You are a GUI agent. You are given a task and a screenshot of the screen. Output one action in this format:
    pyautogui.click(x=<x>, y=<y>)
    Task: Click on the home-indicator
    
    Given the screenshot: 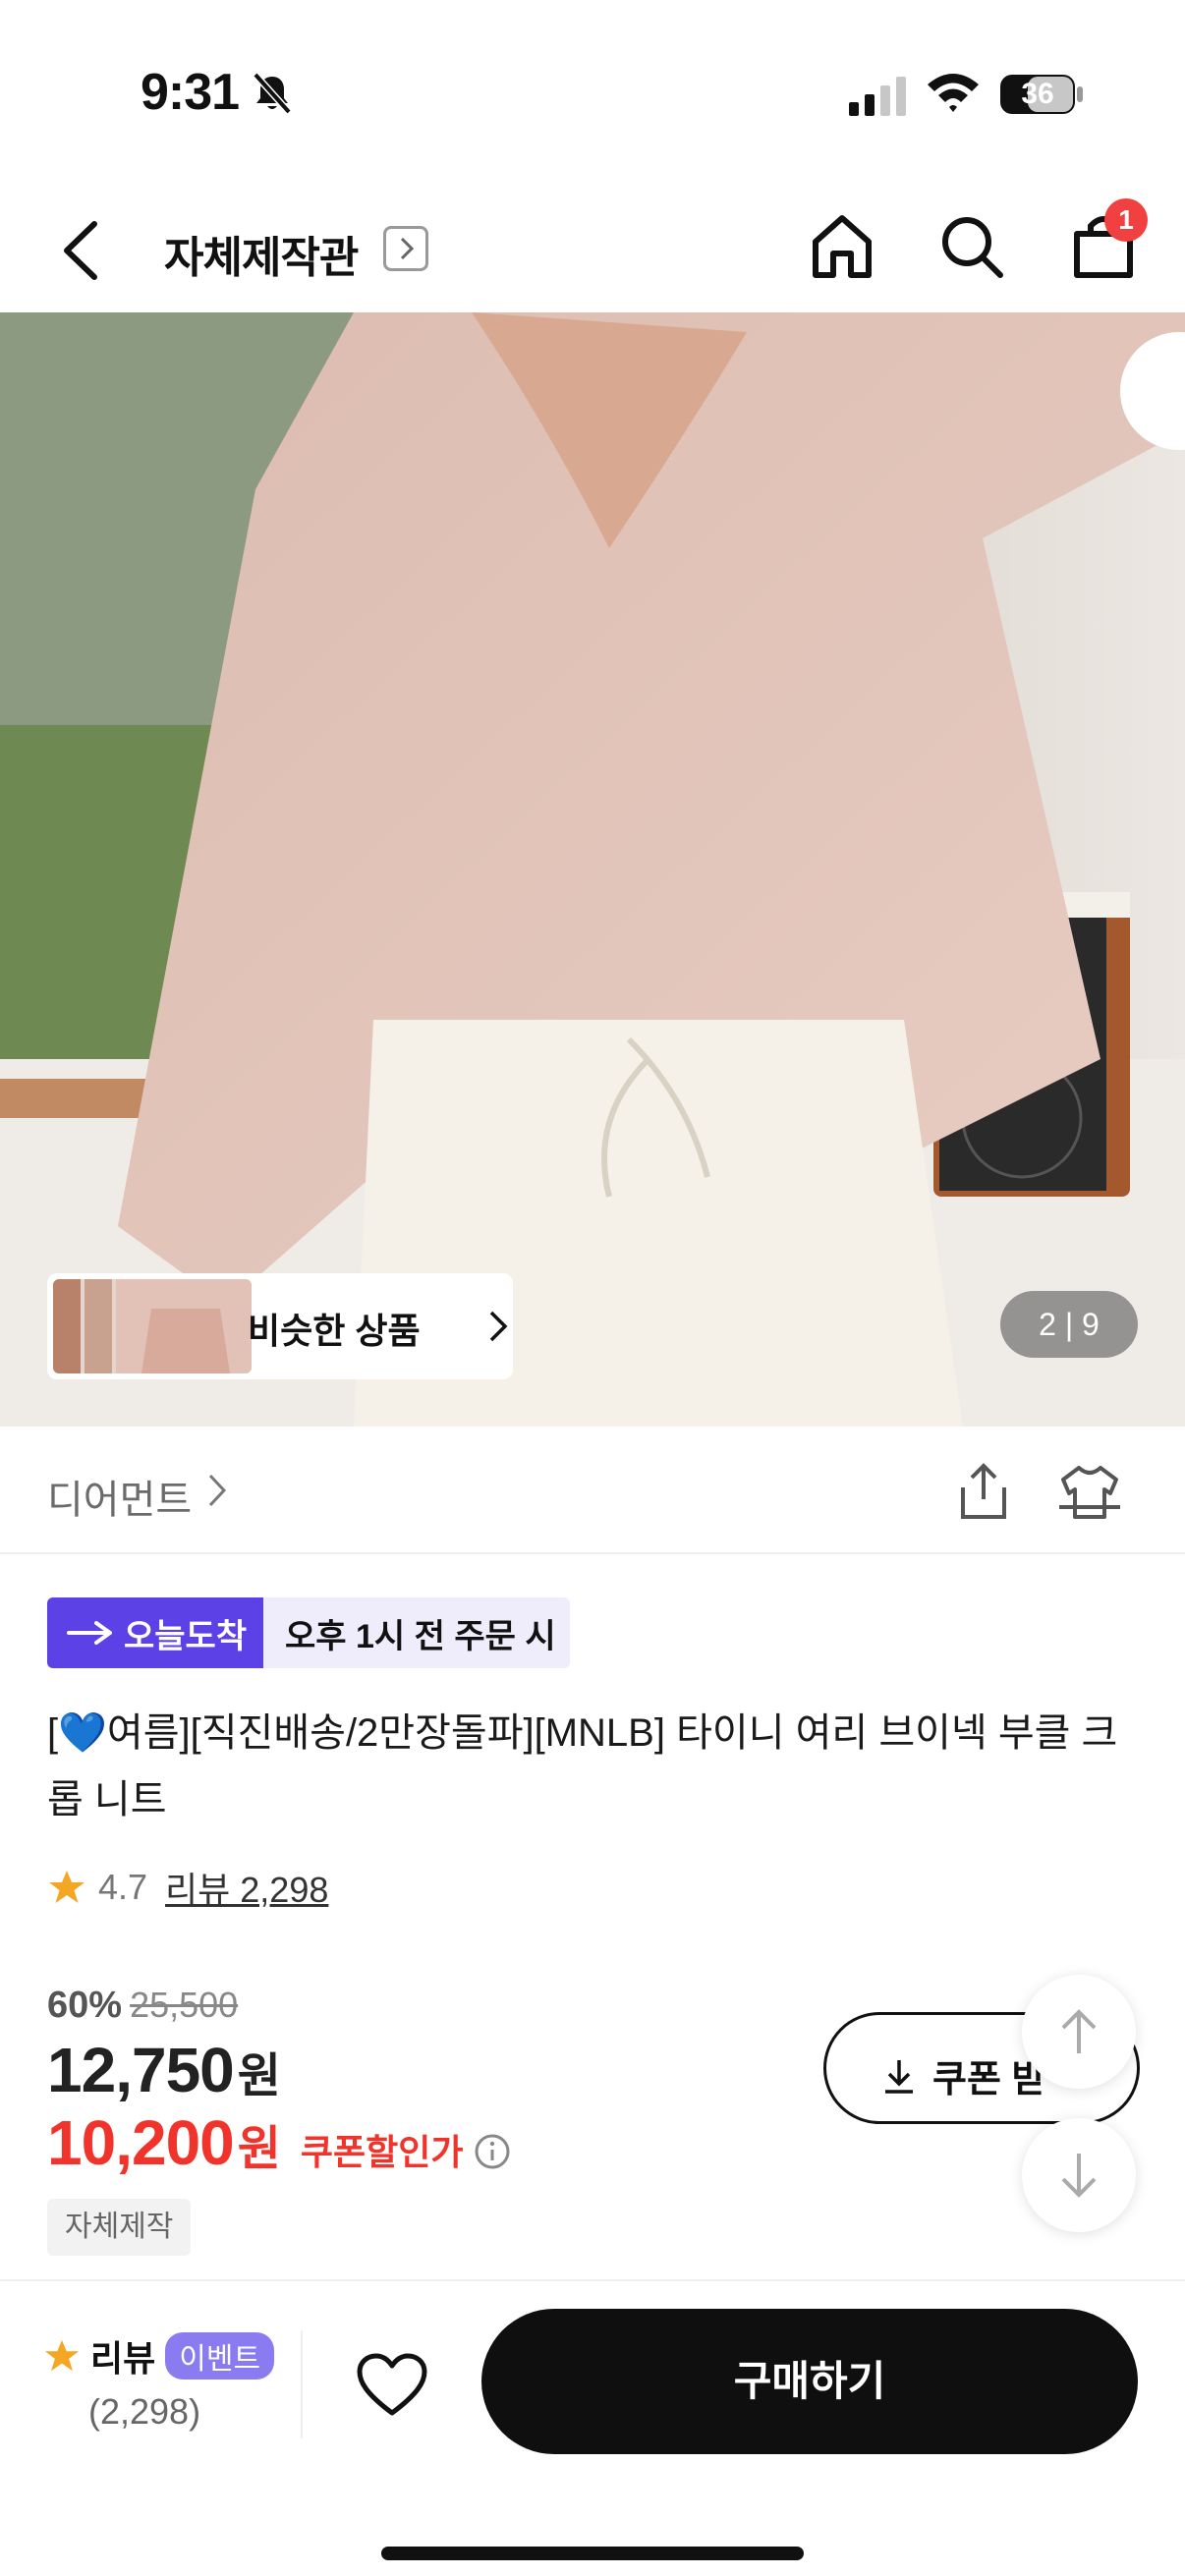 What is the action you would take?
    pyautogui.click(x=592, y=2553)
    